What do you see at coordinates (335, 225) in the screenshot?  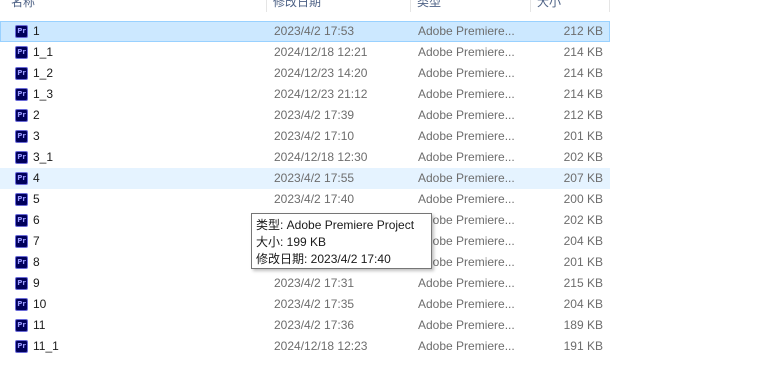 I see `tooltip-type-line: 类型: Adobe Premiere Project` at bounding box center [335, 225].